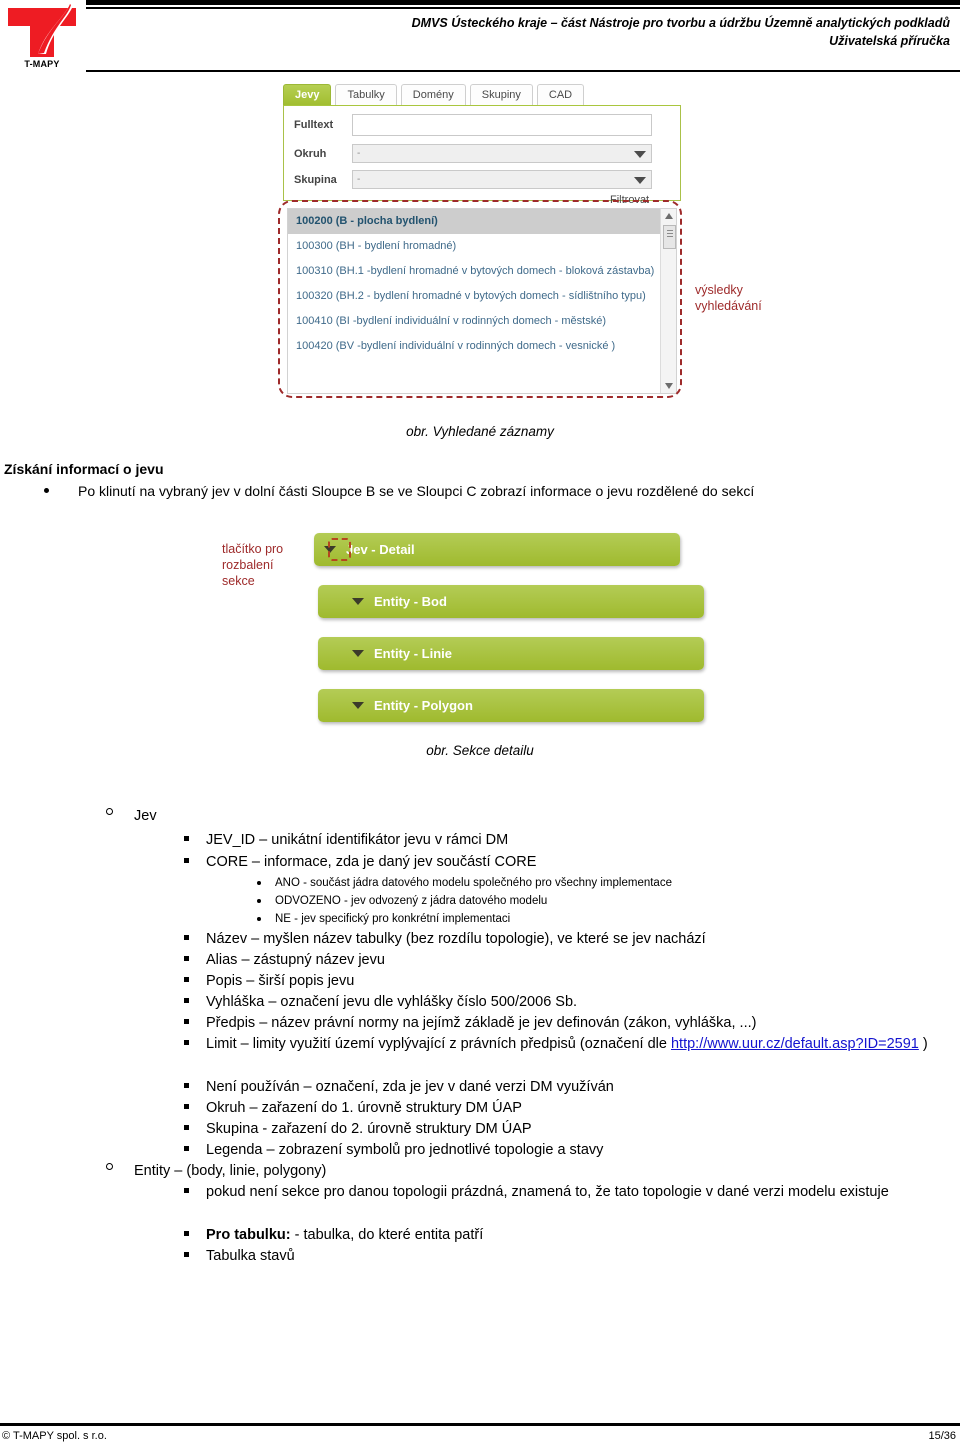  What do you see at coordinates (560, 95) in the screenshot?
I see `tab-cad: CAD` at bounding box center [560, 95].